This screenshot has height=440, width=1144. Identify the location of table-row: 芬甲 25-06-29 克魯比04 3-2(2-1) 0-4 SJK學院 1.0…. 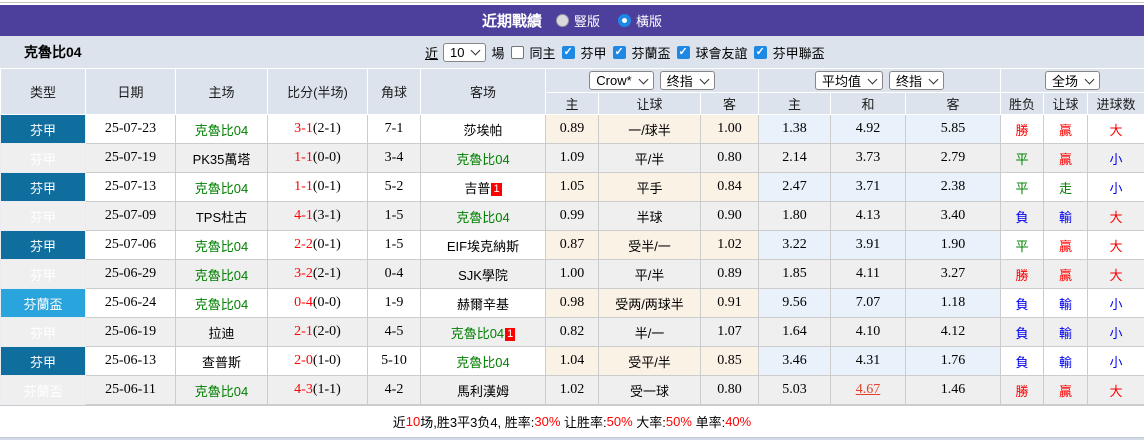
(572, 274).